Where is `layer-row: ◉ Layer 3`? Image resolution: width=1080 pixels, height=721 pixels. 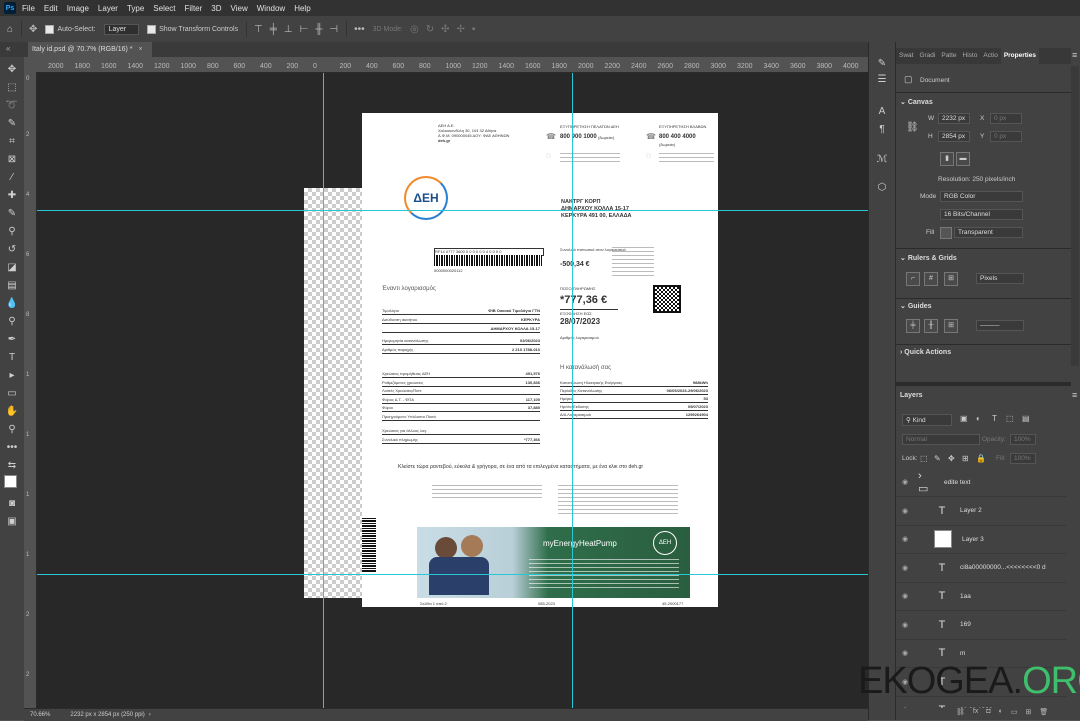 layer-row: ◉ Layer 3 is located at coordinates (981, 539).